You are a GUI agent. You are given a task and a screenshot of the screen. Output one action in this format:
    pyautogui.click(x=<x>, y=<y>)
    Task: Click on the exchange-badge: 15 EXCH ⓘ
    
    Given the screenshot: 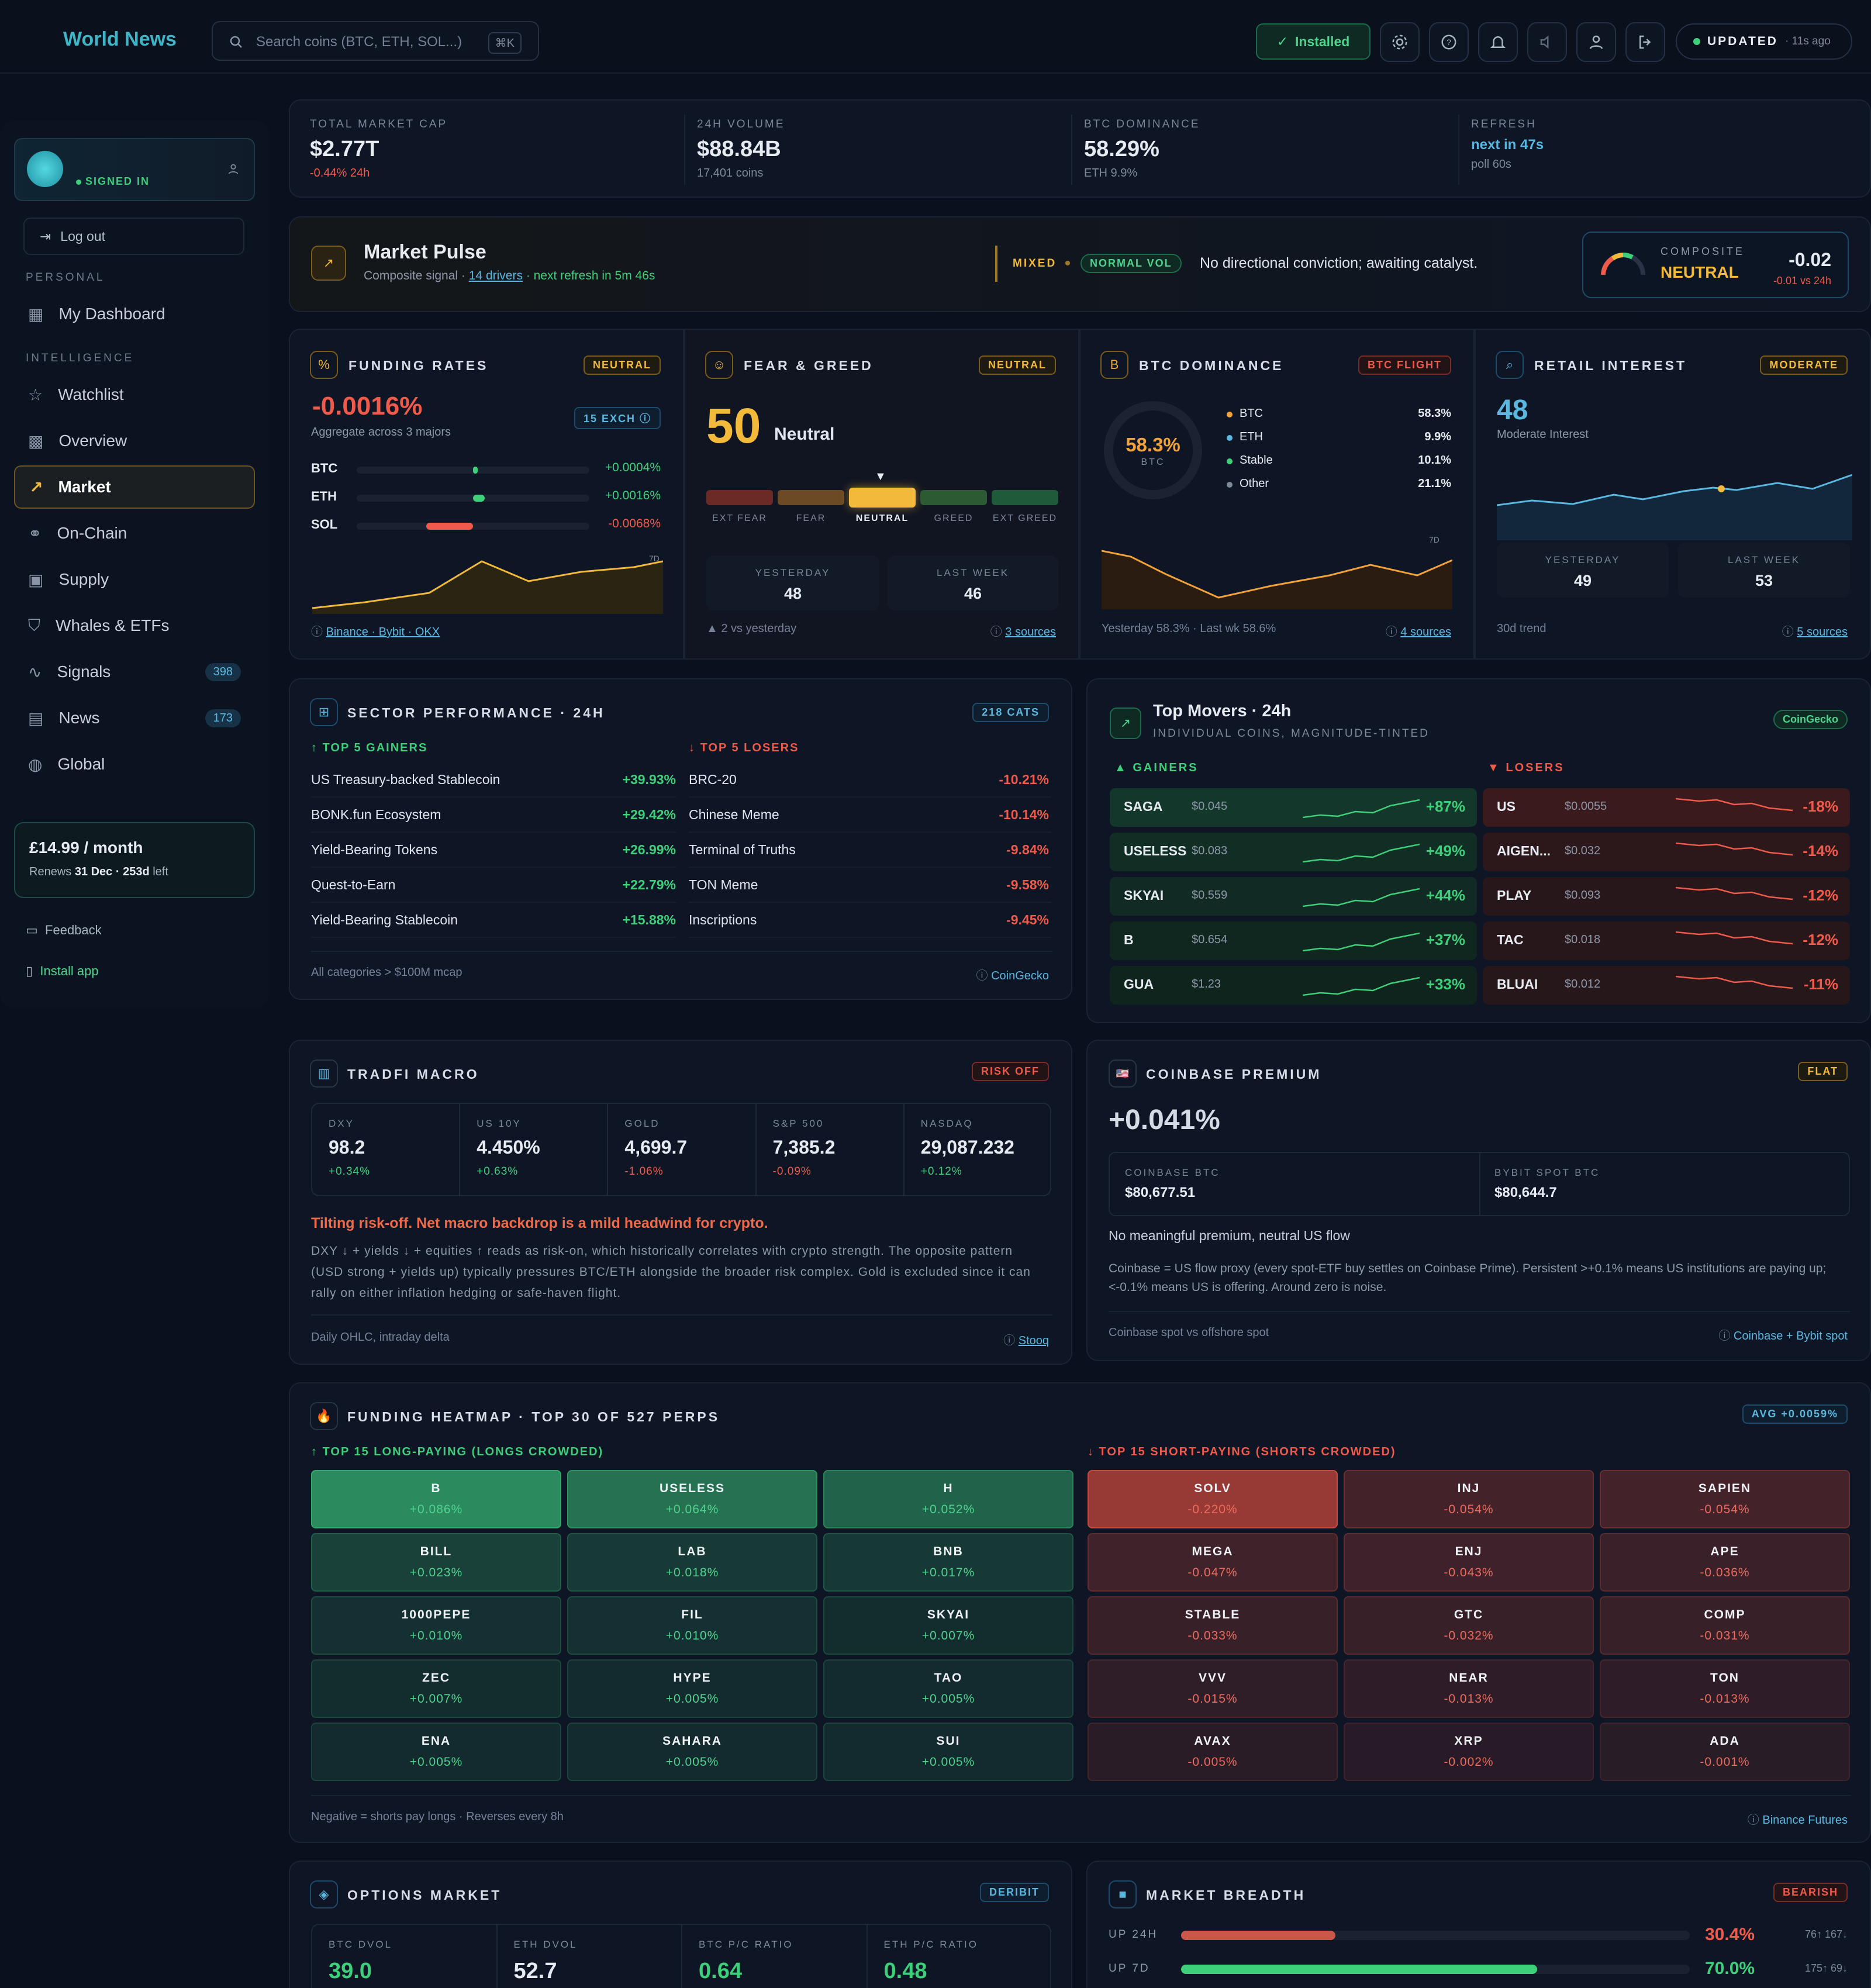 What is the action you would take?
    pyautogui.click(x=618, y=418)
    